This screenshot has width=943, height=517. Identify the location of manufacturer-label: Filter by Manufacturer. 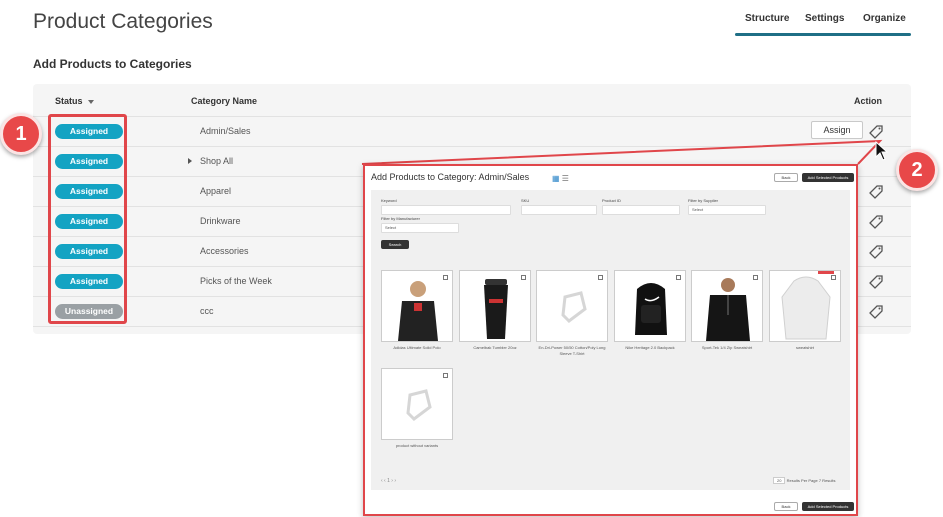
(400, 218).